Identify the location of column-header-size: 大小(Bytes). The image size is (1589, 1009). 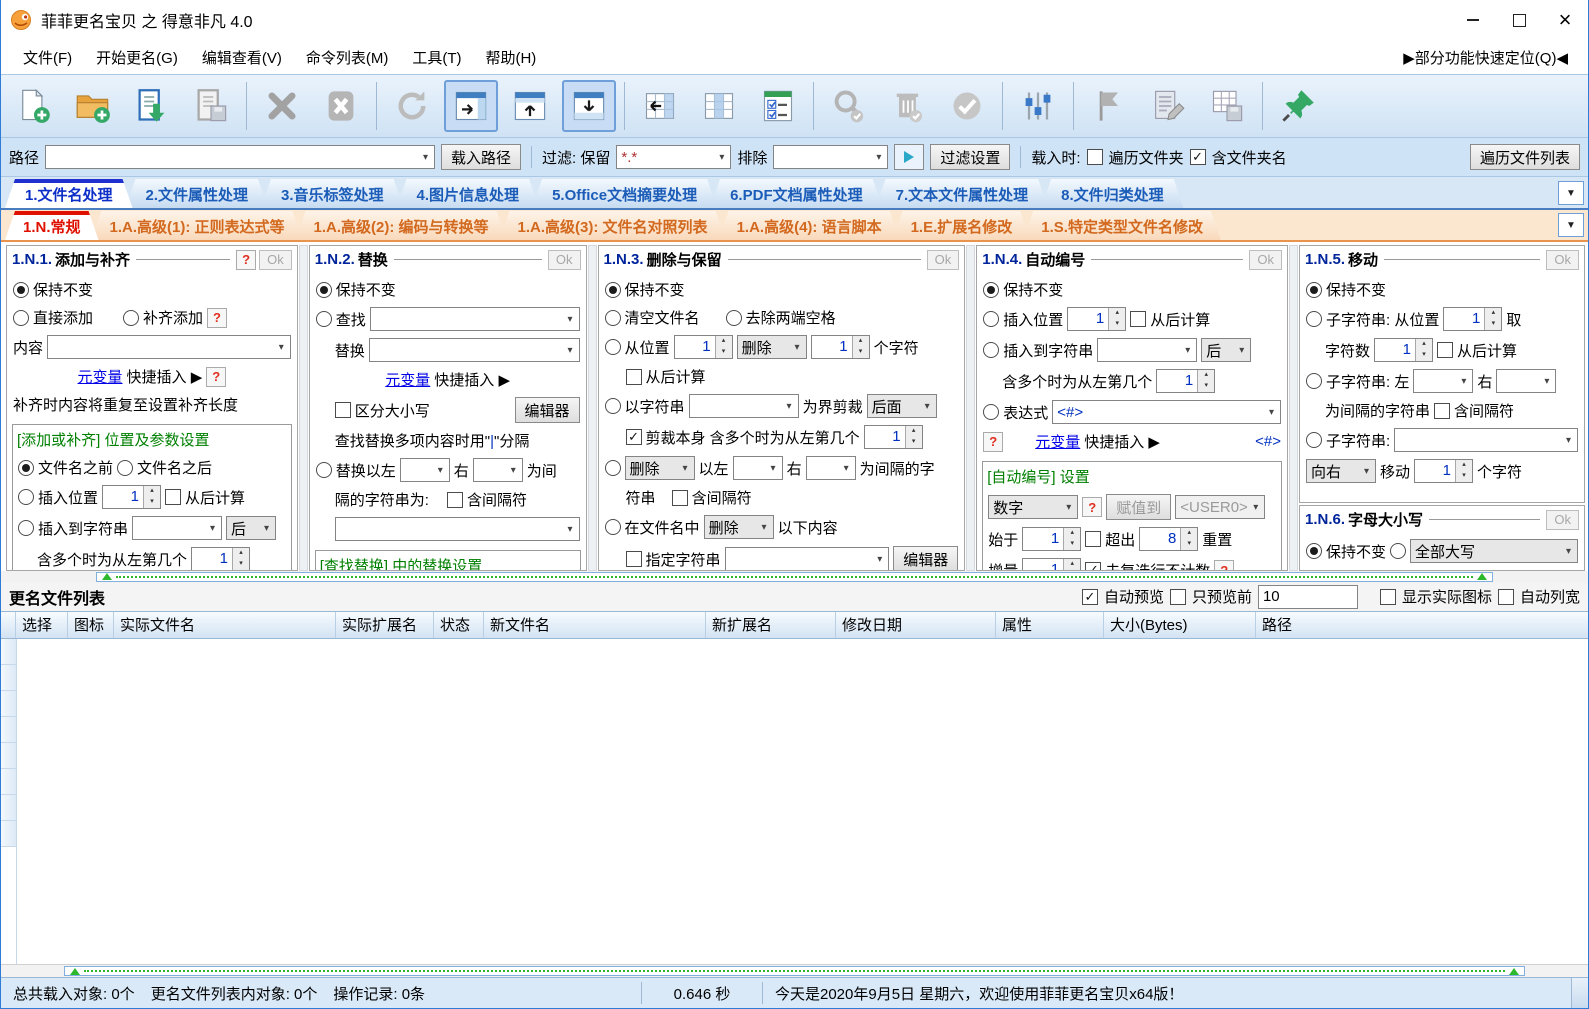
(1180, 624).